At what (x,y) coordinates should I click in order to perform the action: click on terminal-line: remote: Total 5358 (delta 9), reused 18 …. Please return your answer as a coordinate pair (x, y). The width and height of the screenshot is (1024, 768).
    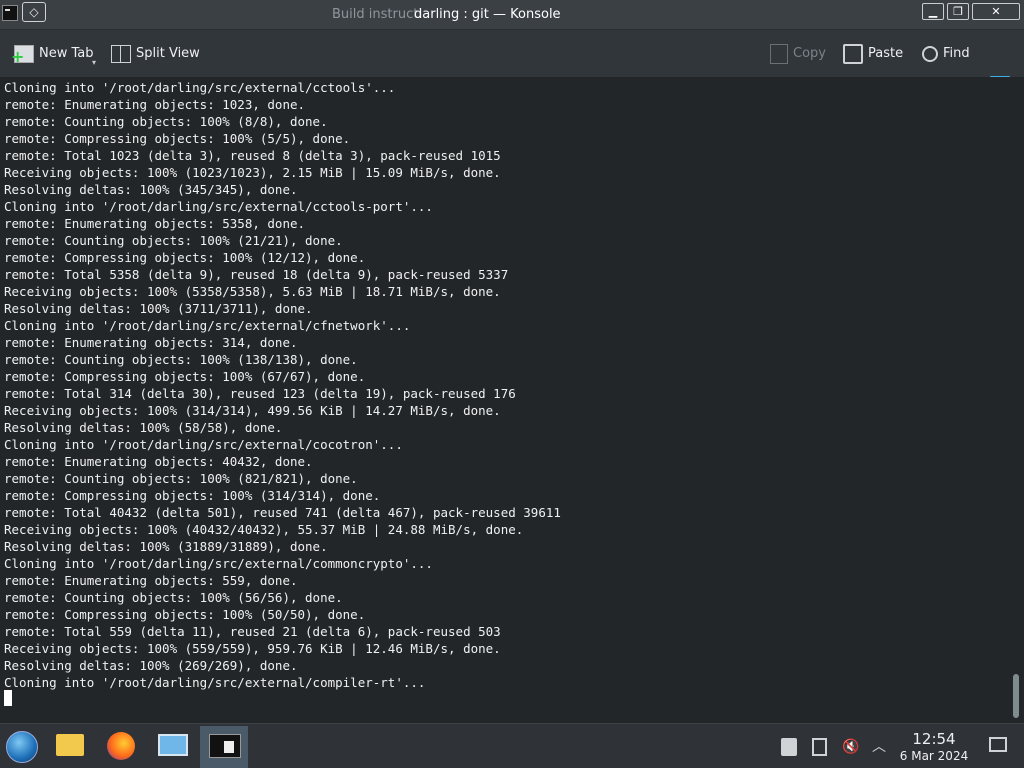
    Looking at the image, I should click on (256, 274).